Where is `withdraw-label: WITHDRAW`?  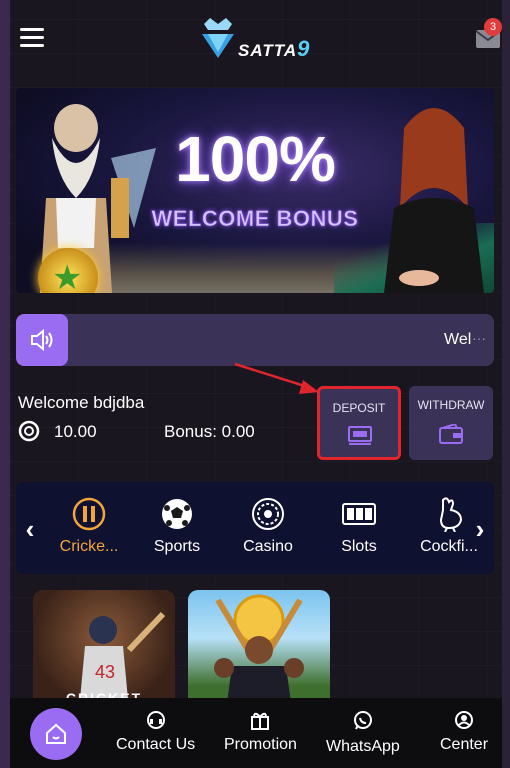 withdraw-label: WITHDRAW is located at coordinates (451, 405).